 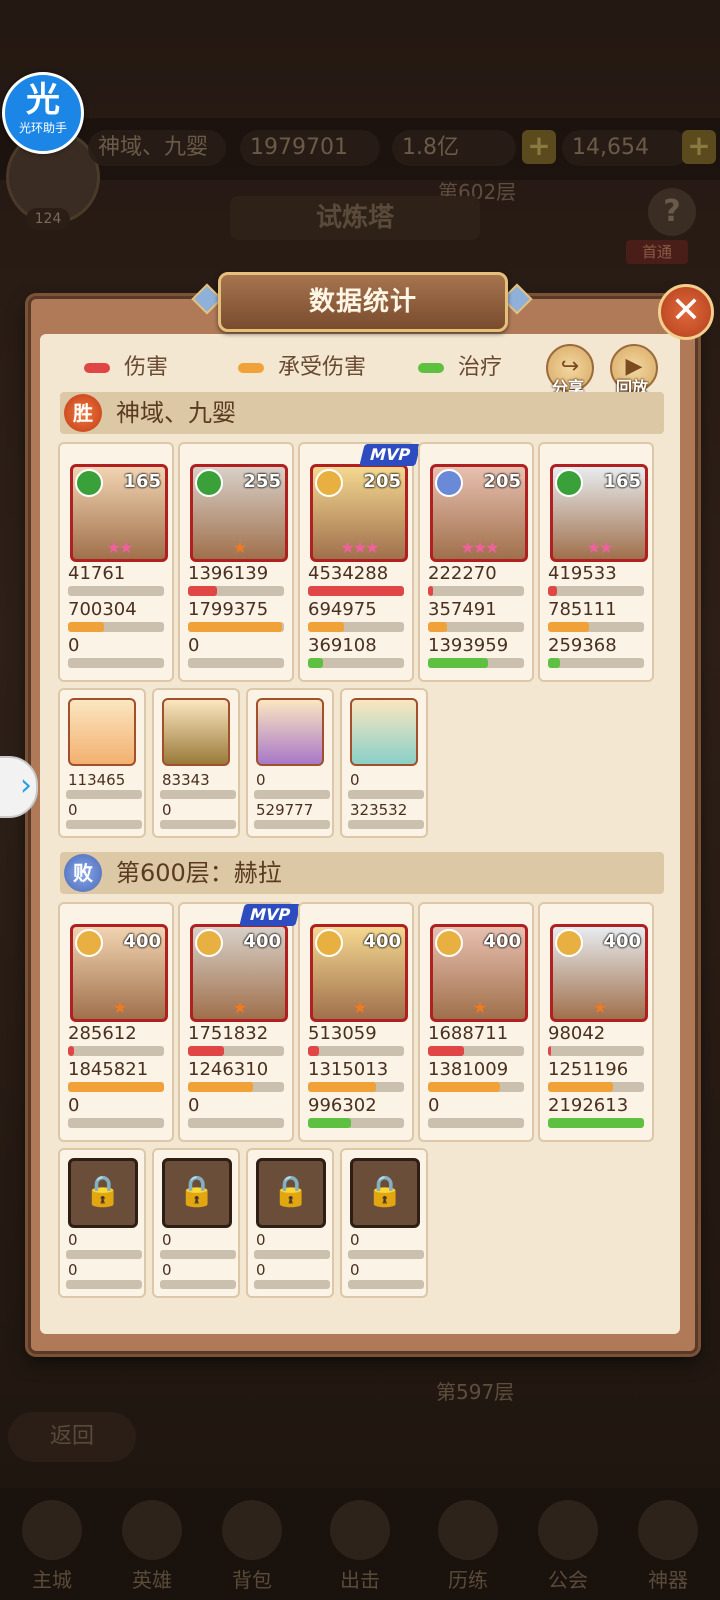 I want to click on lock-icon: 🔒, so click(x=103, y=1193).